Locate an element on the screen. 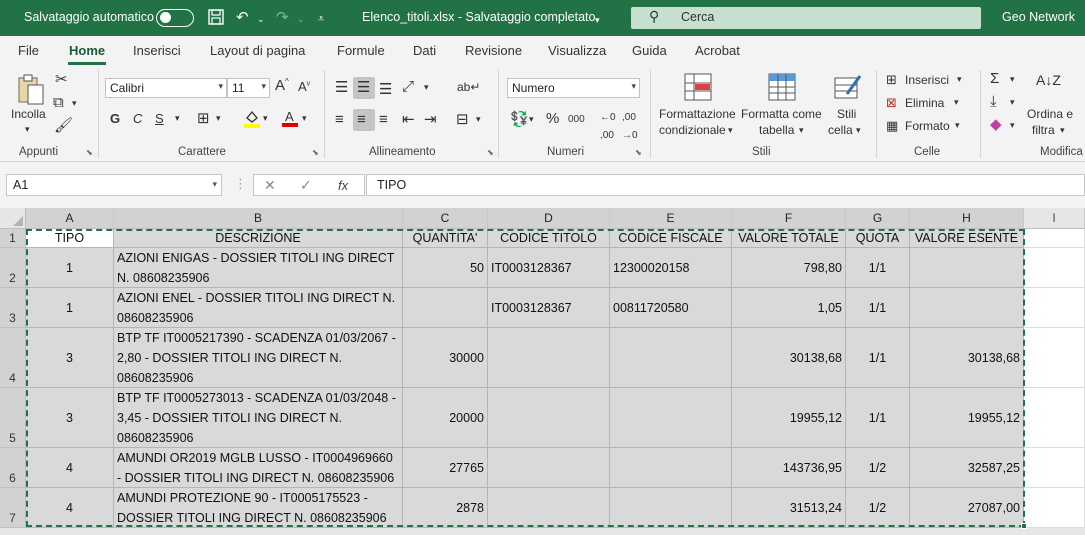 The image size is (1085, 535). row-header-4: 4 is located at coordinates (13, 358).